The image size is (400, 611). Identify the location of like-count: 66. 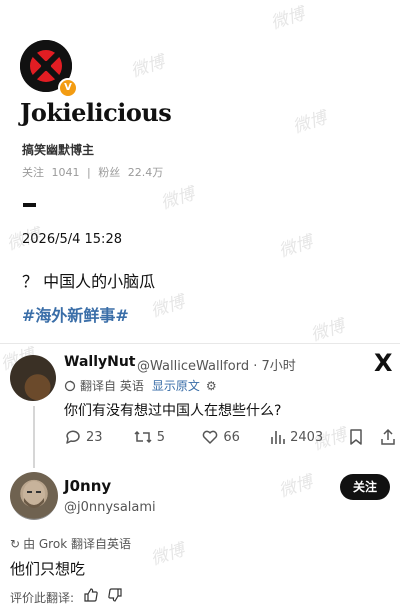
(231, 437).